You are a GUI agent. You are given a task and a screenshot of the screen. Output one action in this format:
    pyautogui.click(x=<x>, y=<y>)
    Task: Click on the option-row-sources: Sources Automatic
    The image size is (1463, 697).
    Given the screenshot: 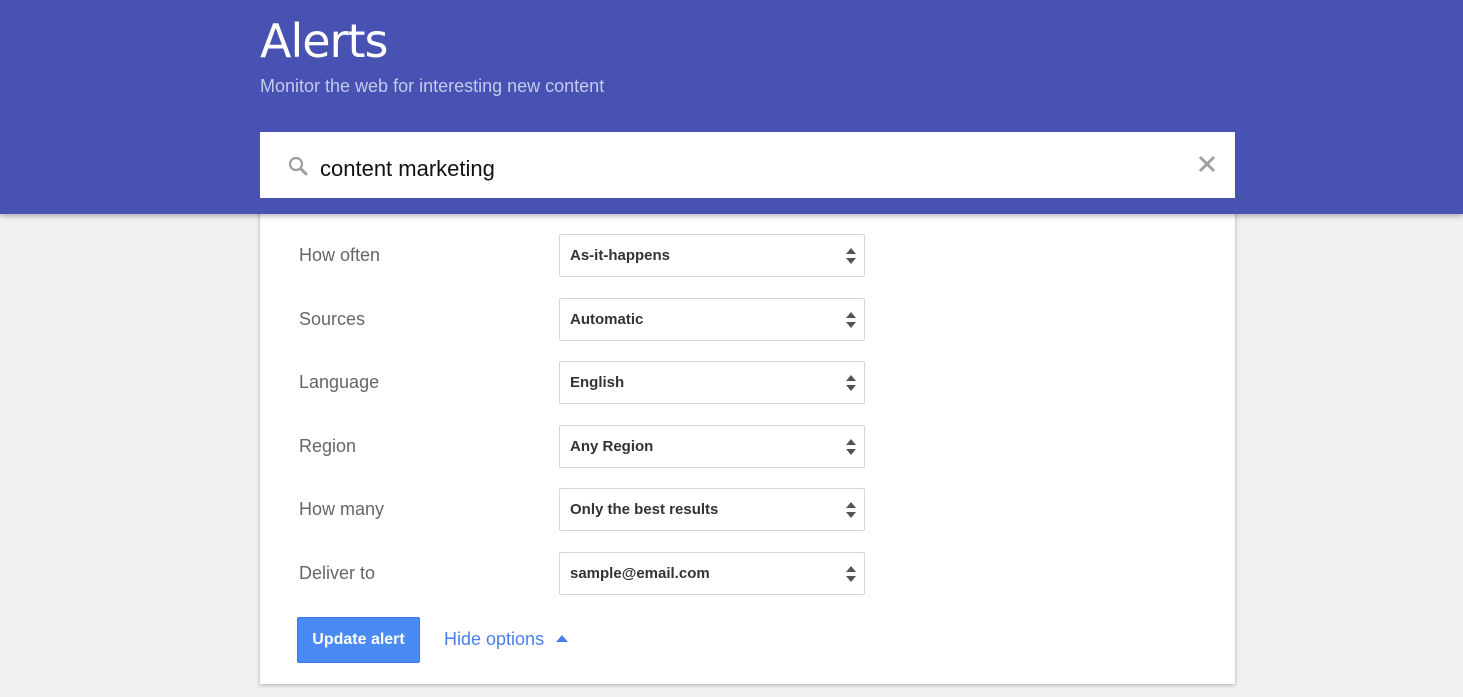 What is the action you would take?
    pyautogui.click(x=747, y=319)
    